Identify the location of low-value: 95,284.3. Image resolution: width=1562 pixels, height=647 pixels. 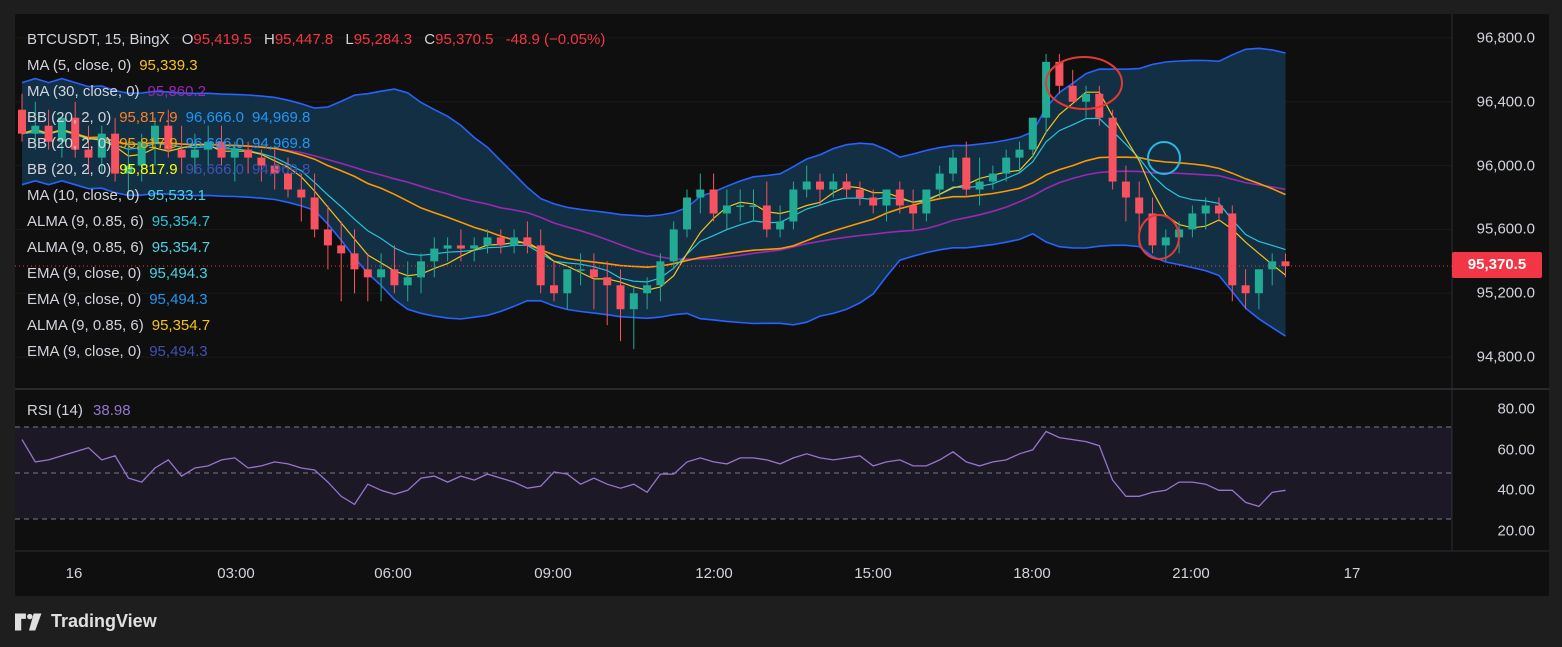
(383, 39).